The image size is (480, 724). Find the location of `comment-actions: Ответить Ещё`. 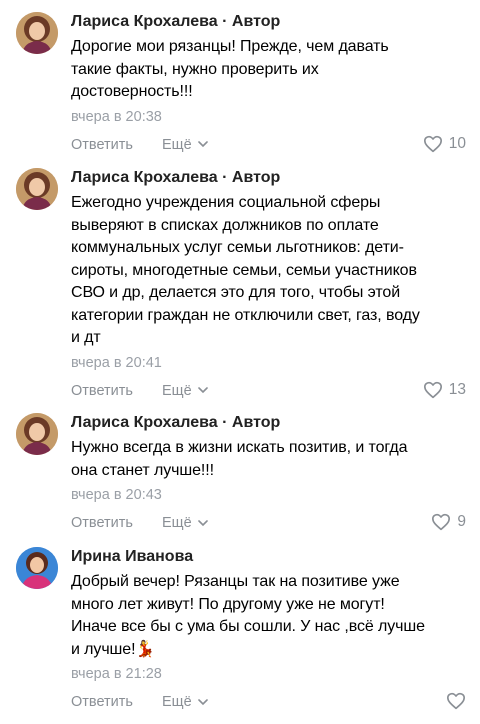

comment-actions: Ответить Ещё is located at coordinates (269, 704).